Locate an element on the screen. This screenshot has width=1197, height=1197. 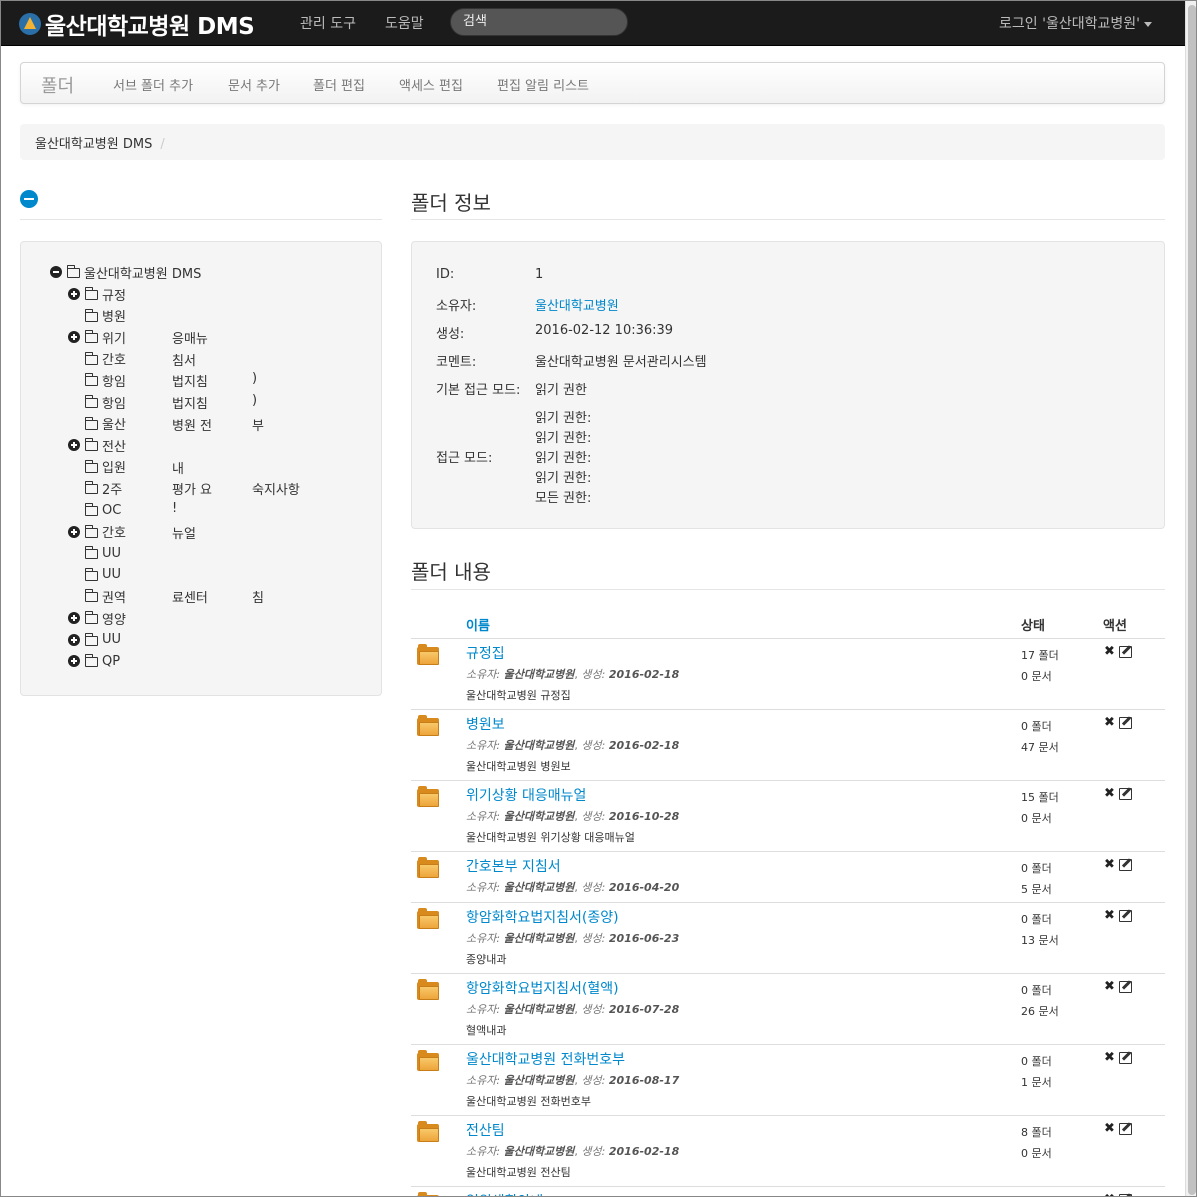
edit-notify-list-link: 편집 알림 리스트 is located at coordinates (543, 84).